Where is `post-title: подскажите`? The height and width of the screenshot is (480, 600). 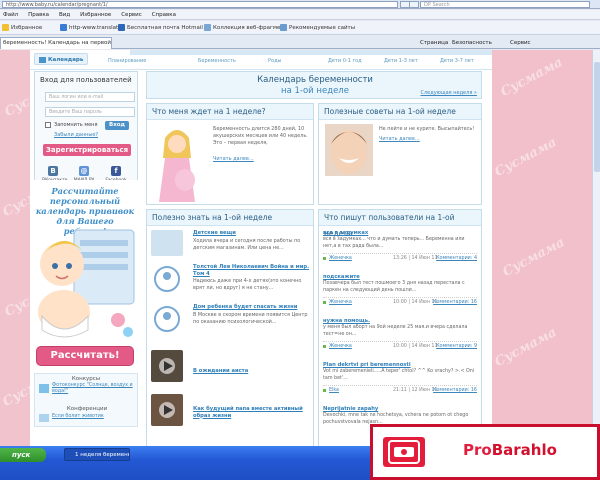
post-title: подскажите is located at coordinates (400, 277).